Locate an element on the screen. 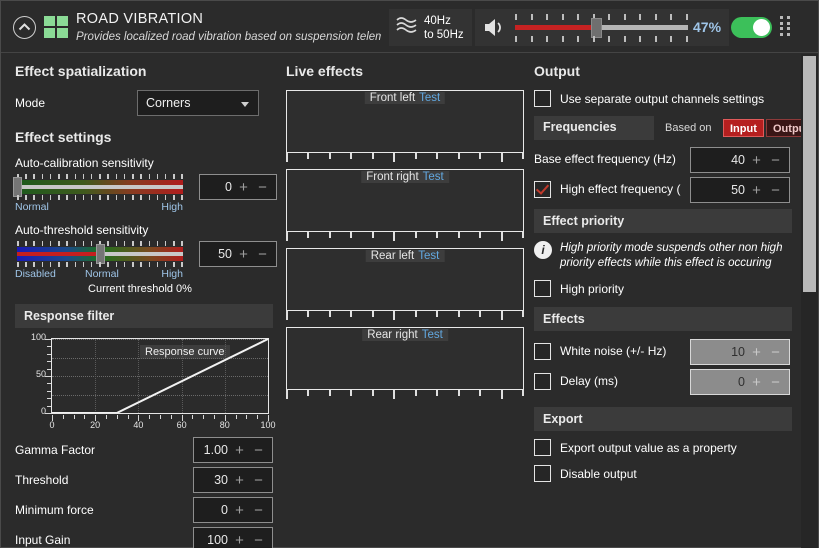 The image size is (819, 548). high-frequency-checkbox is located at coordinates (542, 189).